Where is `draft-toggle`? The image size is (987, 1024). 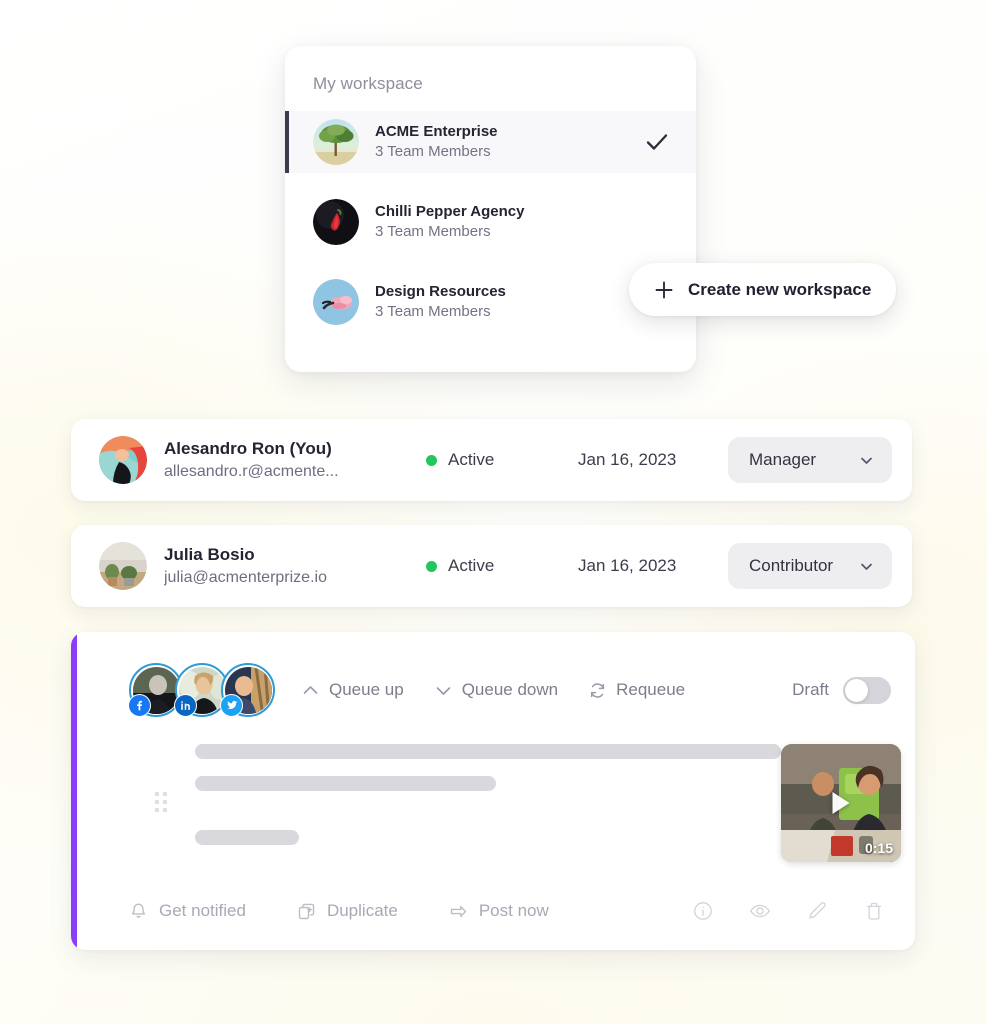
draft-toggle is located at coordinates (867, 690).